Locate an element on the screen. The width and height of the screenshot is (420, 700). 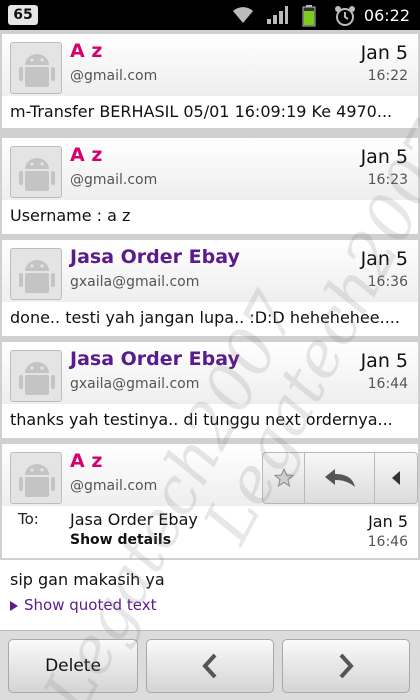
message-time: 16:23 is located at coordinates (387, 180).